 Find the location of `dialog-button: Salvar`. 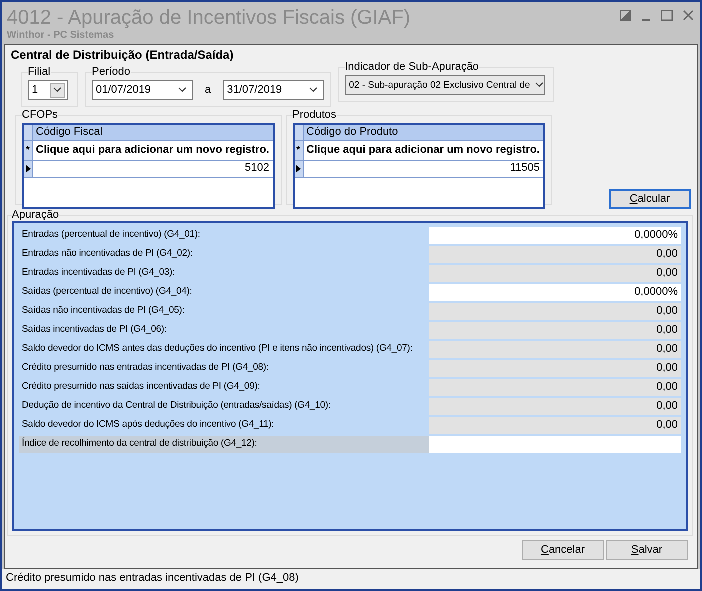

dialog-button: Salvar is located at coordinates (647, 550).